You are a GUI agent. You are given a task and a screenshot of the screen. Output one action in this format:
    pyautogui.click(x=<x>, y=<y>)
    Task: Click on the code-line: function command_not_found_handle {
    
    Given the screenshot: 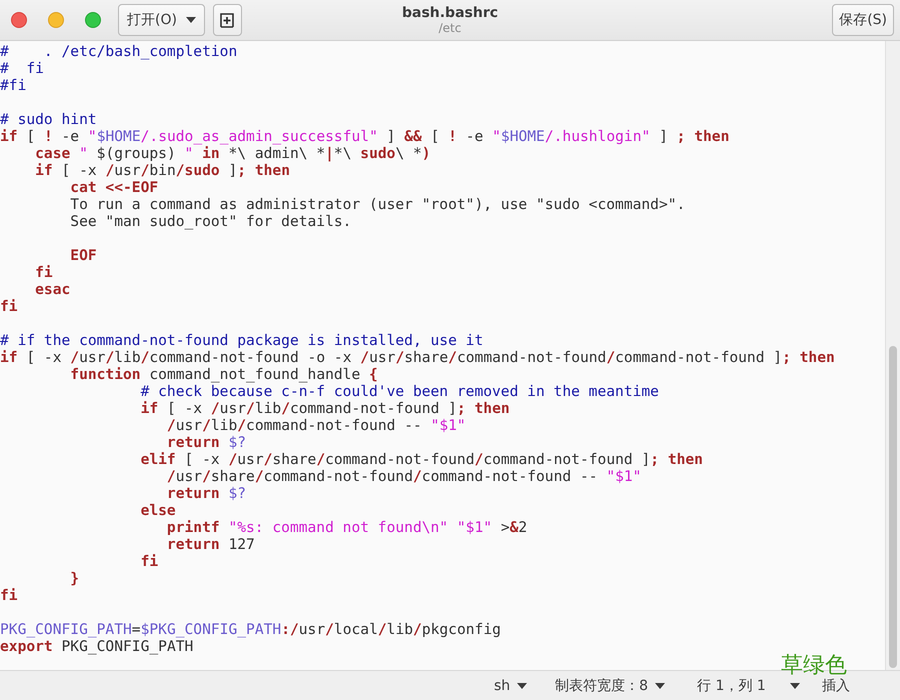 What is the action you would take?
    pyautogui.click(x=223, y=374)
    